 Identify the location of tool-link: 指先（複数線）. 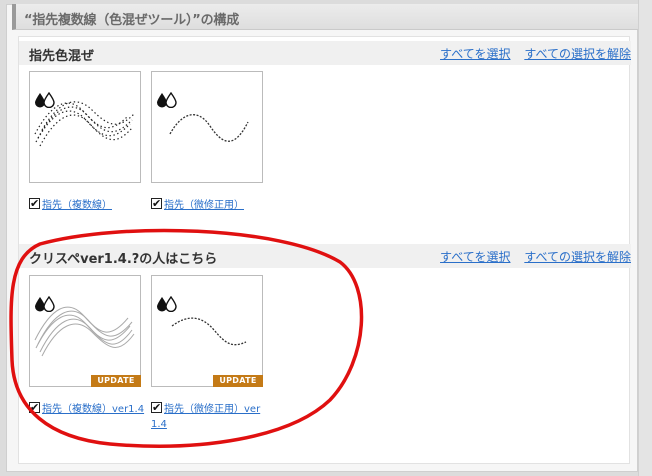
(77, 205).